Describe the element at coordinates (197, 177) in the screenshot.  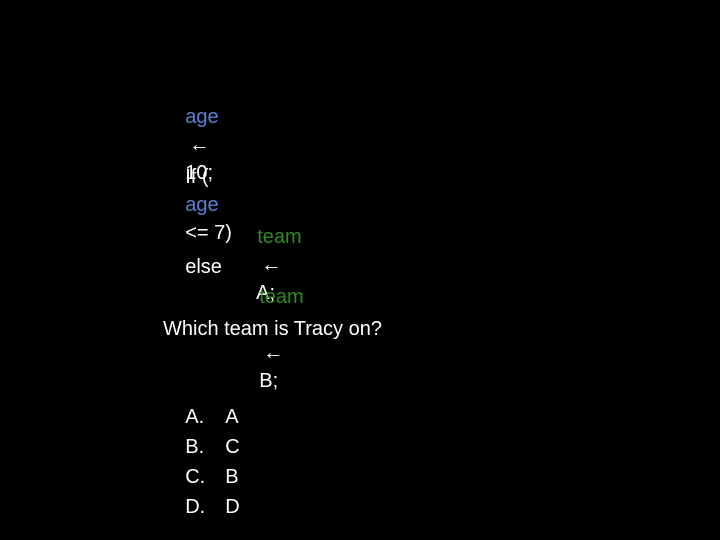
I see `if-keyword: If (` at that location.